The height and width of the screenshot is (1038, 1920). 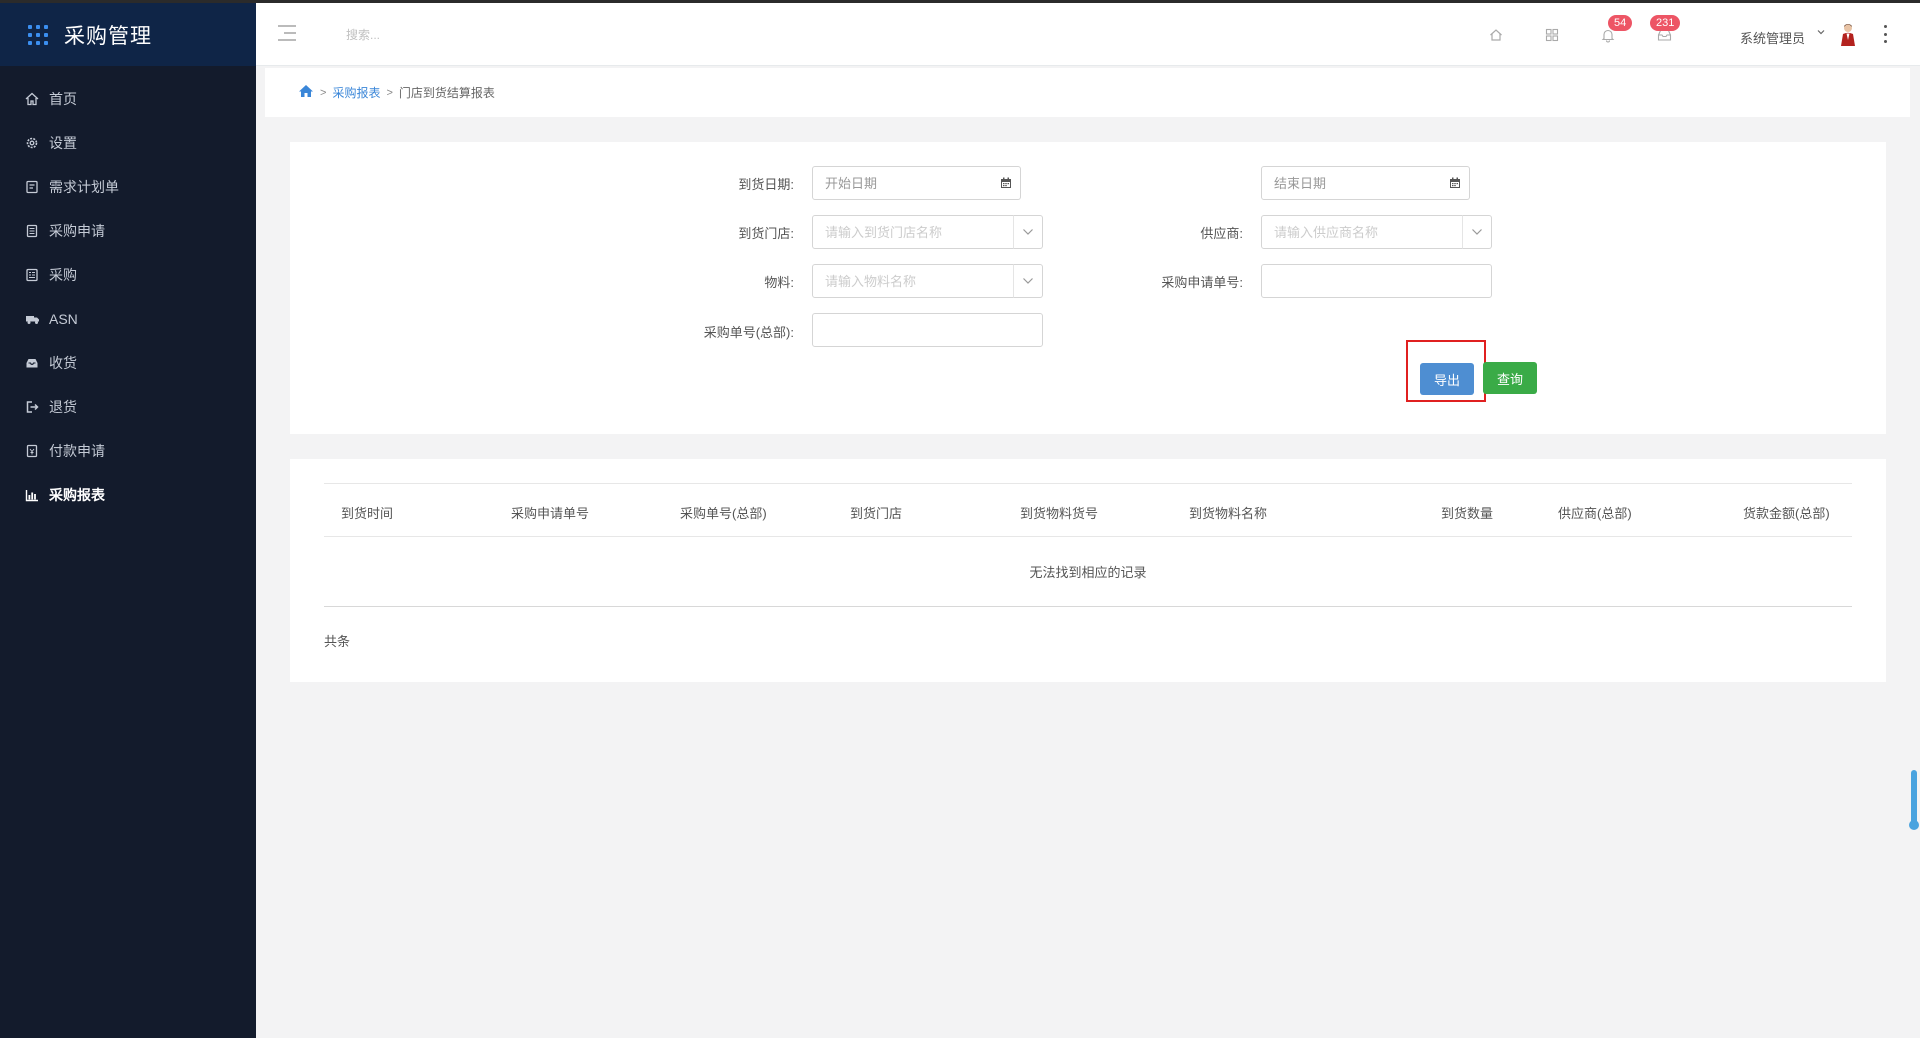 I want to click on more-options-icon, so click(x=1886, y=34).